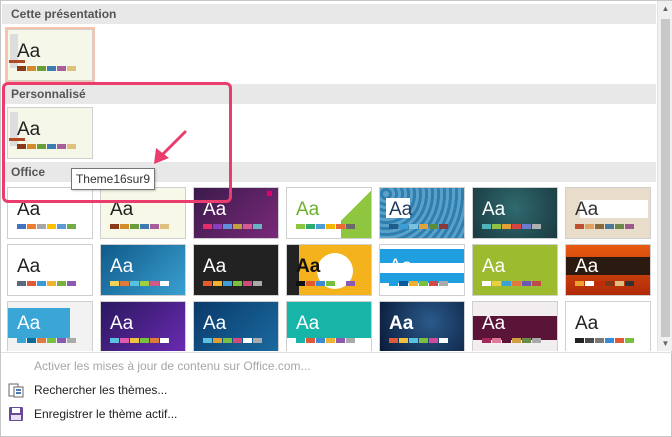 Image resolution: width=672 pixels, height=437 pixels. I want to click on theme-tooltip: Theme16sur9, so click(113, 179).